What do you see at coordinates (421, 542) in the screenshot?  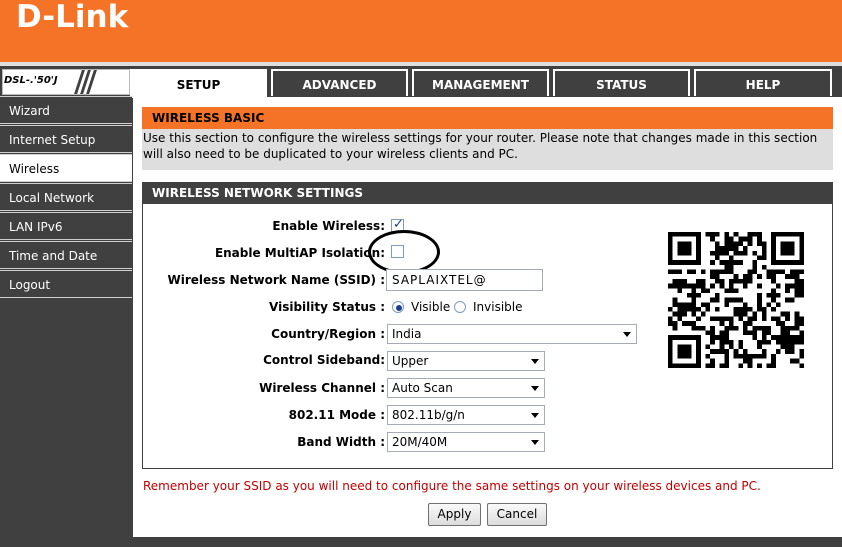 I see `footer-bar` at bounding box center [421, 542].